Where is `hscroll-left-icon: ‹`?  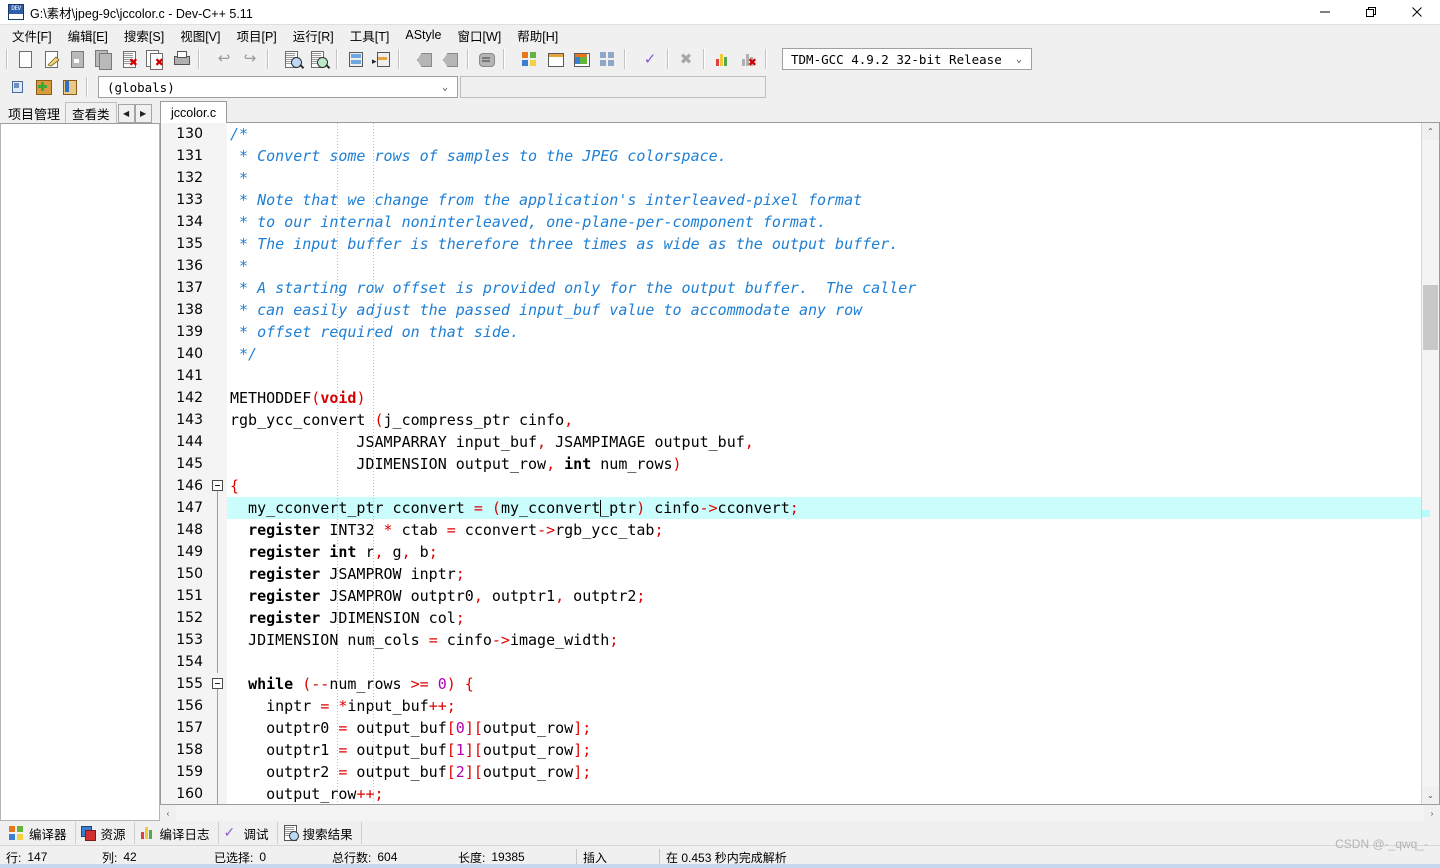 hscroll-left-icon: ‹ is located at coordinates (168, 813).